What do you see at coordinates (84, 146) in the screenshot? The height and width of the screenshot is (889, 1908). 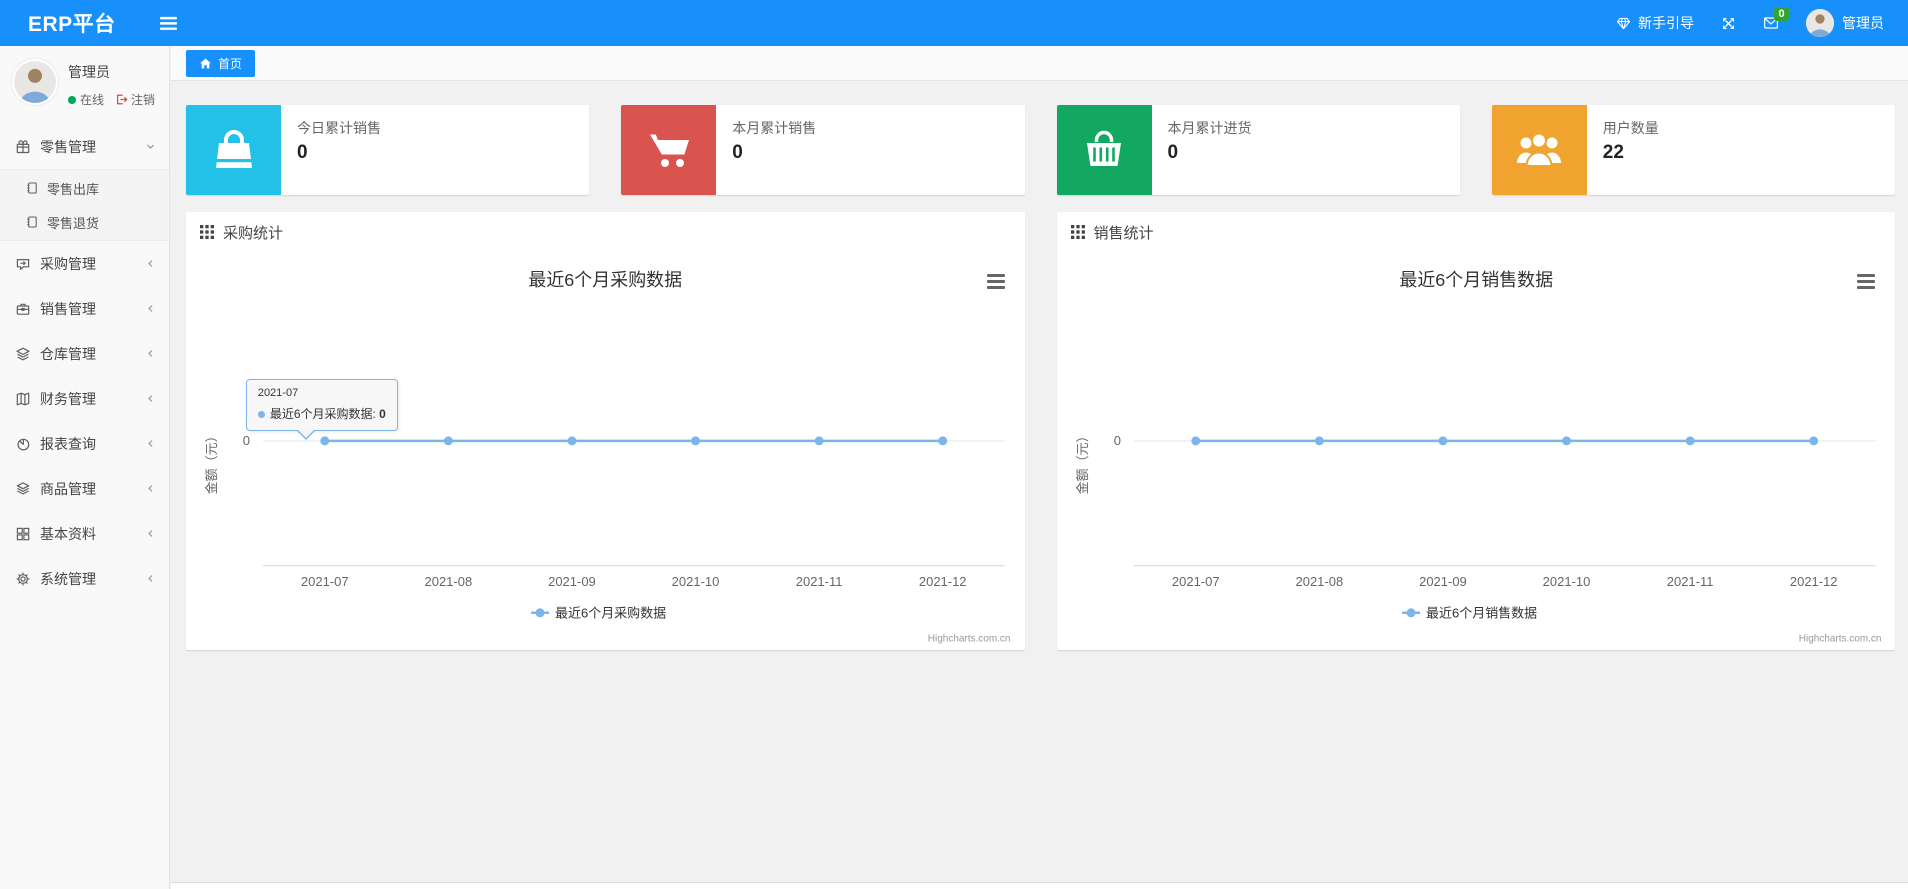 I see `sidebar-item-retail: 零售管理` at bounding box center [84, 146].